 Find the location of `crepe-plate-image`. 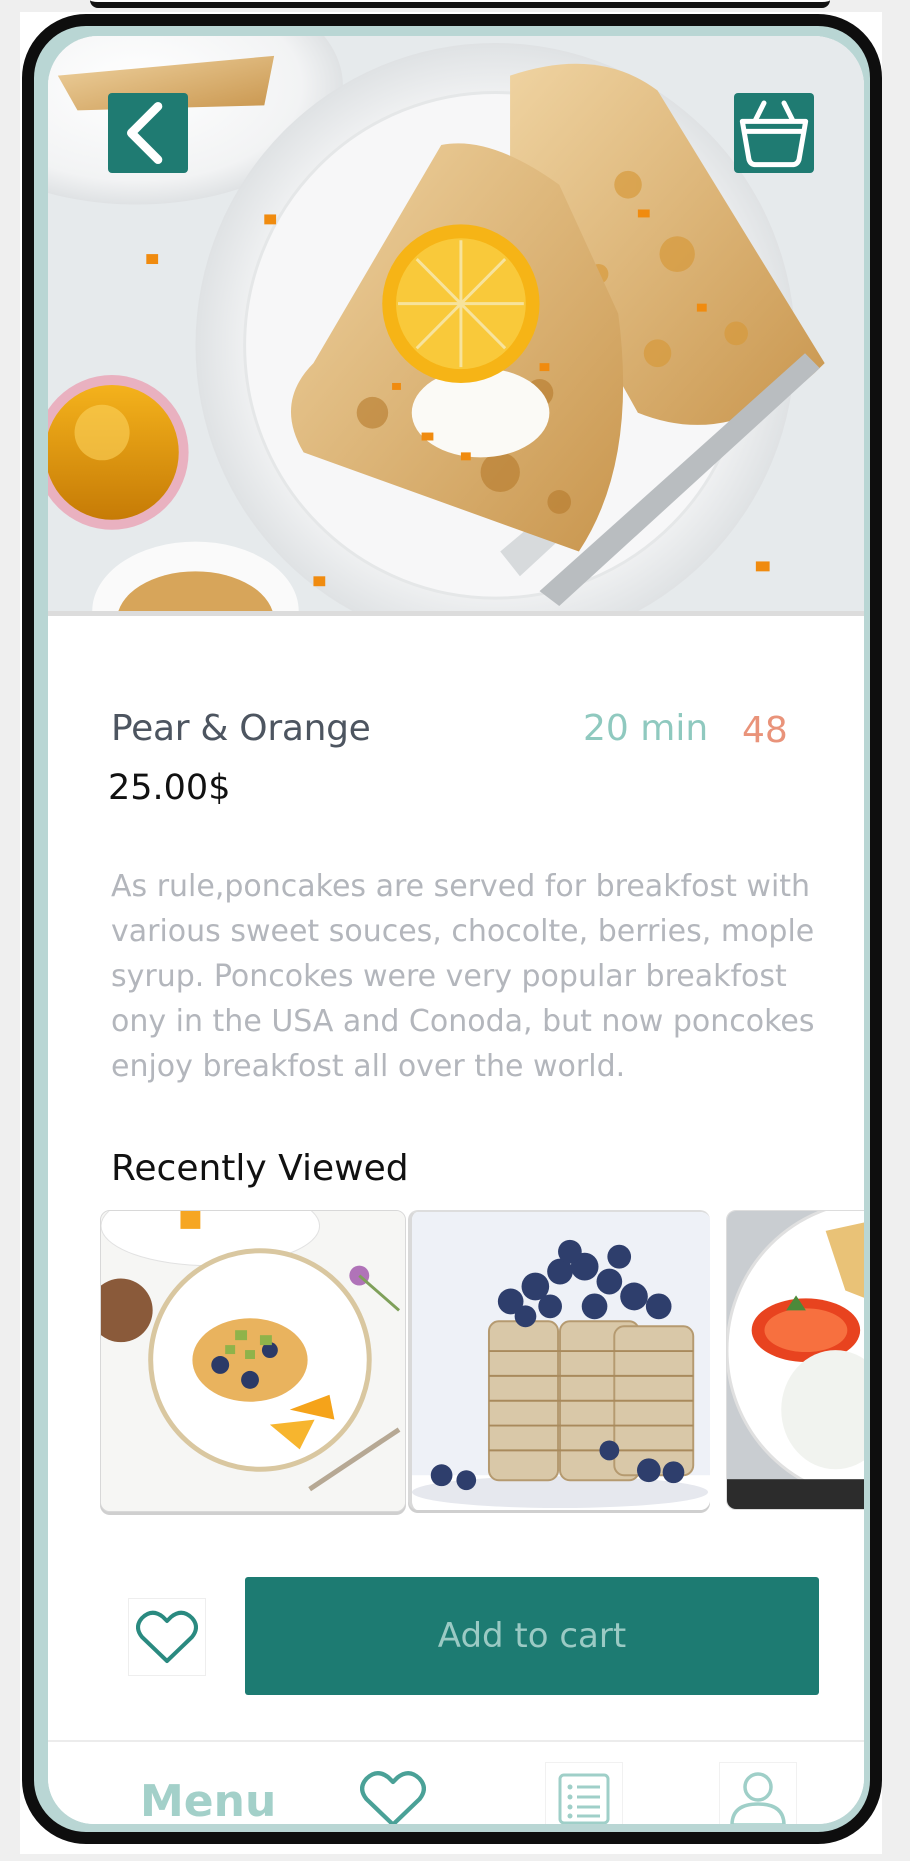

crepe-plate-image is located at coordinates (253, 1361).